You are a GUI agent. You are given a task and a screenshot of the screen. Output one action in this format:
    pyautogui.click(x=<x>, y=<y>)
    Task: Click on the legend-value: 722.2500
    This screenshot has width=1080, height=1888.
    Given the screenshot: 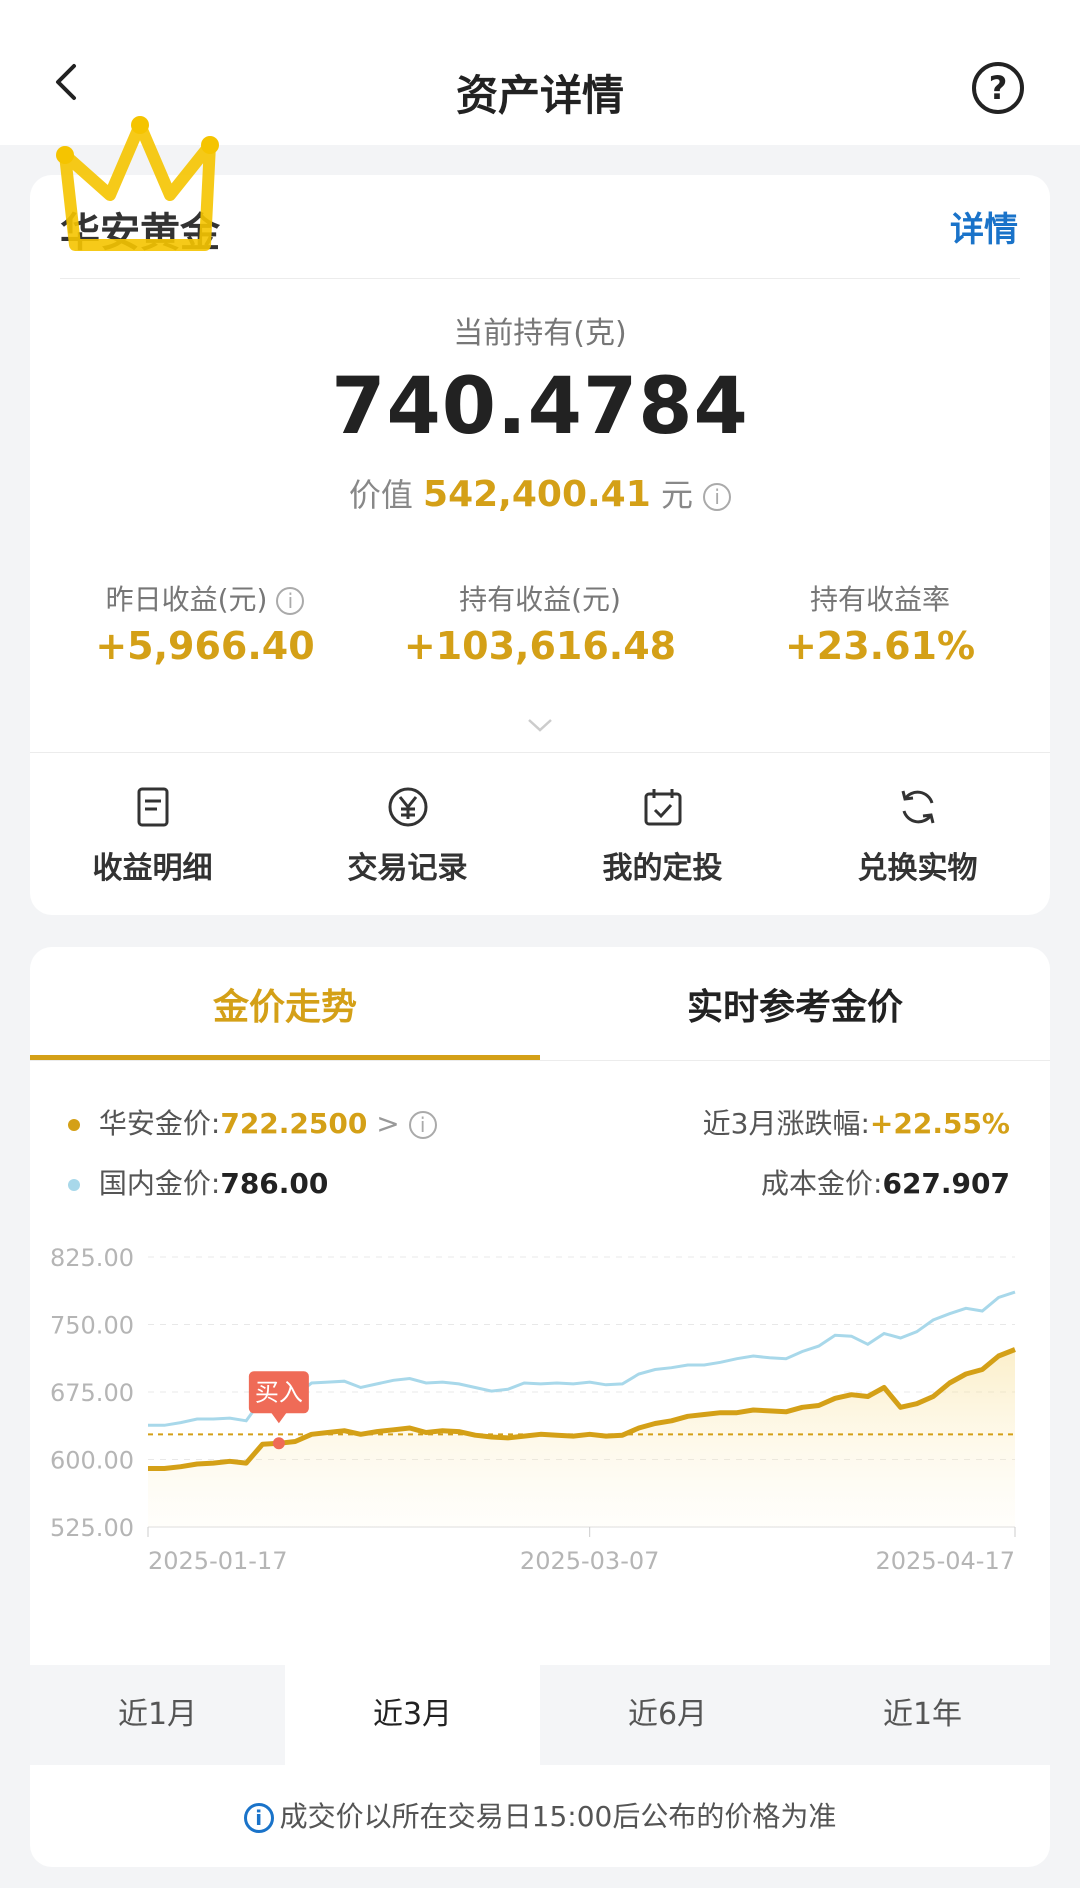 What is the action you would take?
    pyautogui.click(x=293, y=1123)
    